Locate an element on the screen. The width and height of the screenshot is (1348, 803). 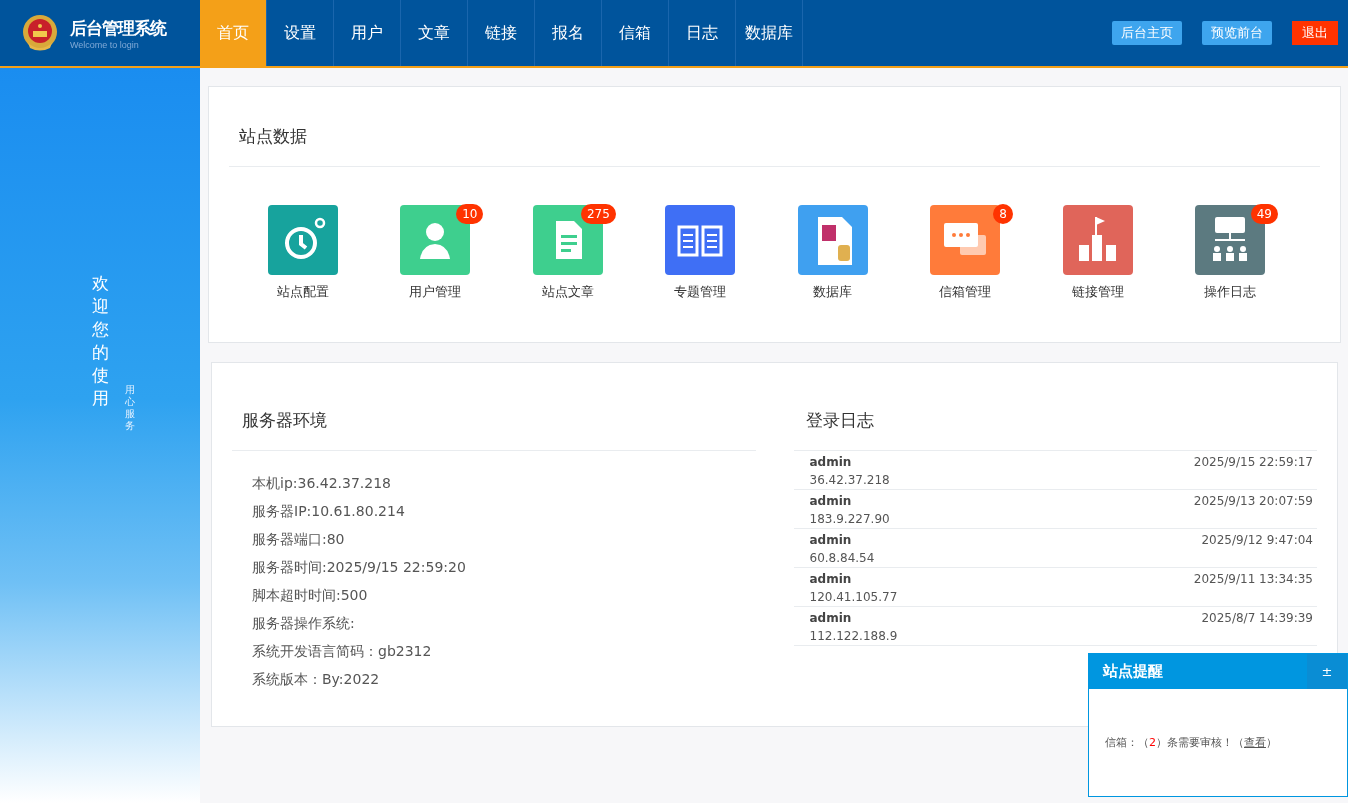
app-subtitle: Welcome to login is located at coordinates (105, 44).